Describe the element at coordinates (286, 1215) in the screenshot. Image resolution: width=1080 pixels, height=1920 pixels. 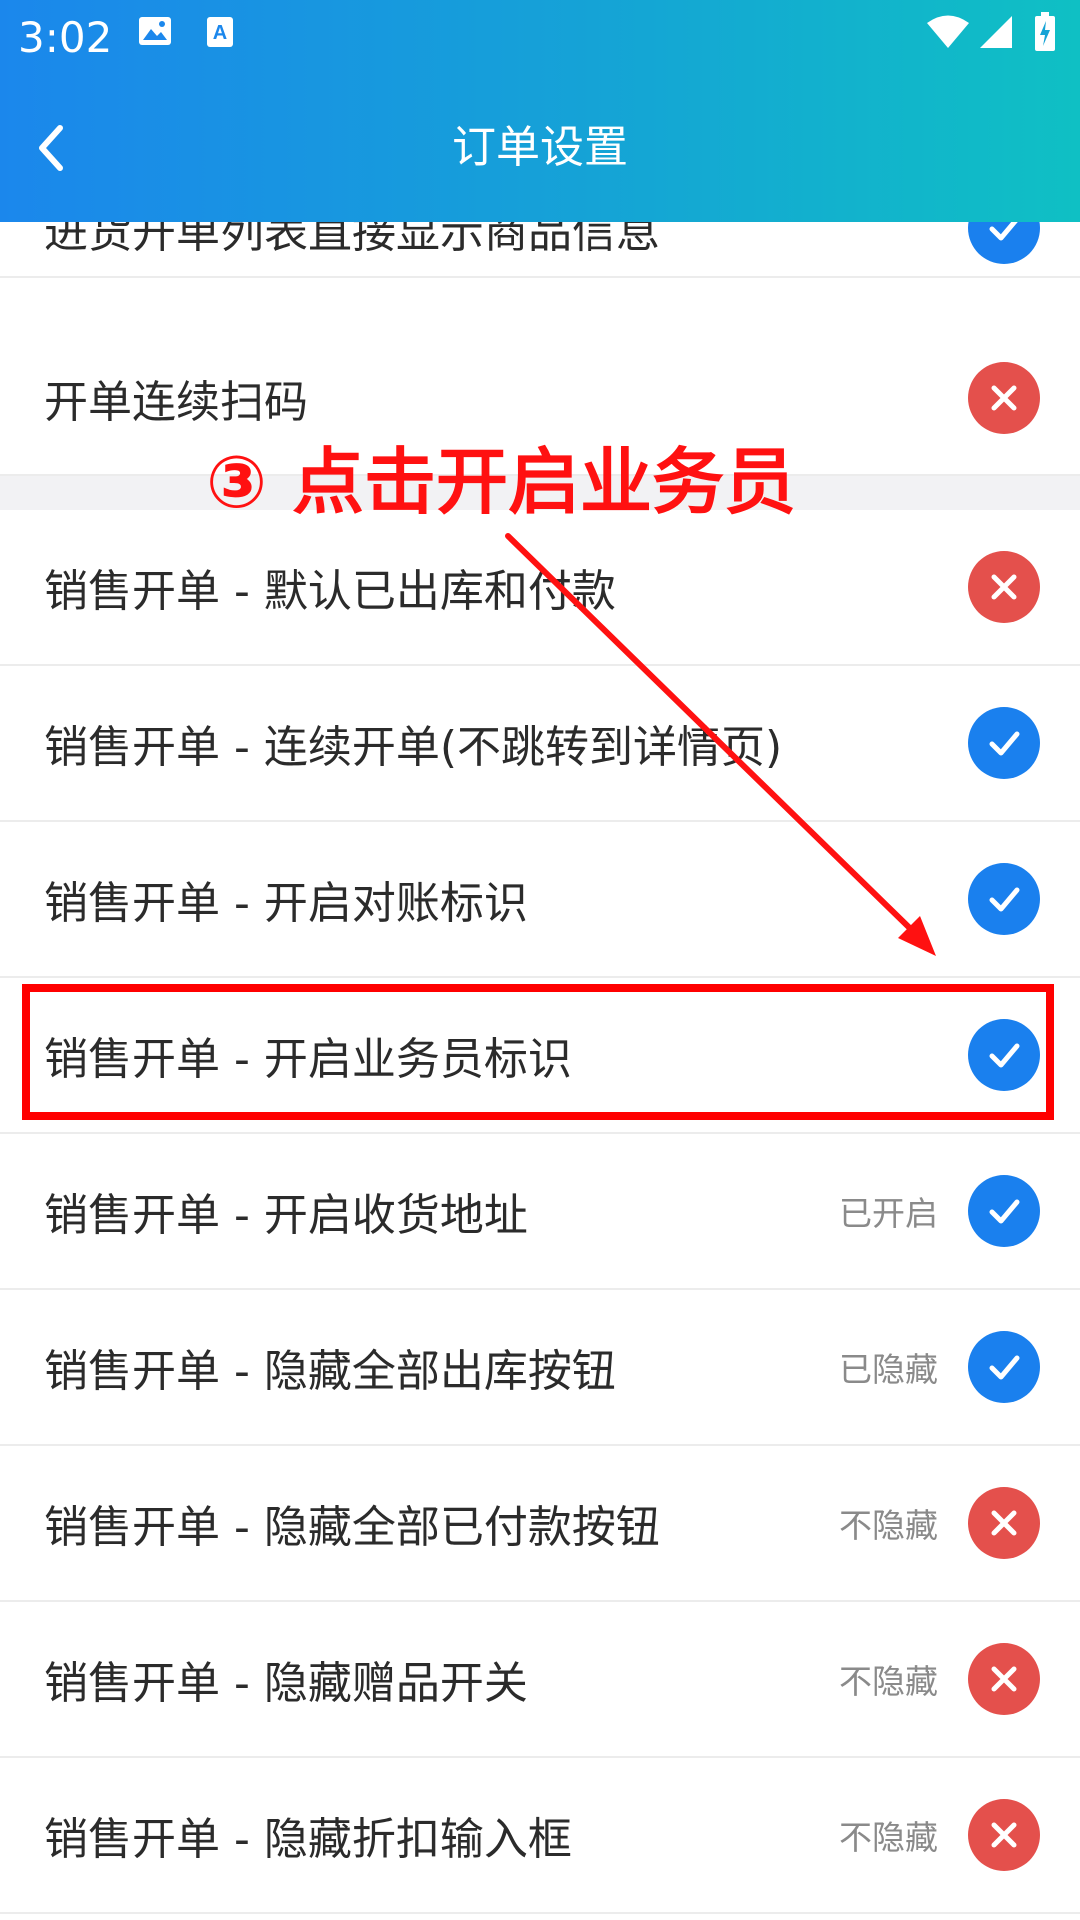
I see `setting-label: 销售开单 - 开启收货地址` at that location.